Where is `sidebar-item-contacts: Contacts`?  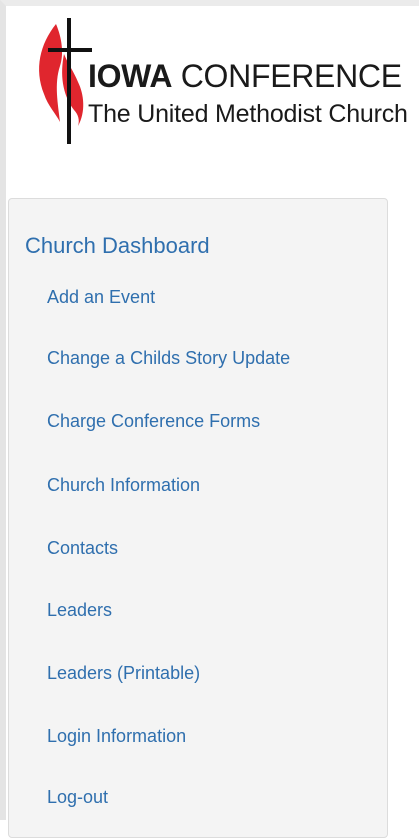 sidebar-item-contacts: Contacts is located at coordinates (82, 548).